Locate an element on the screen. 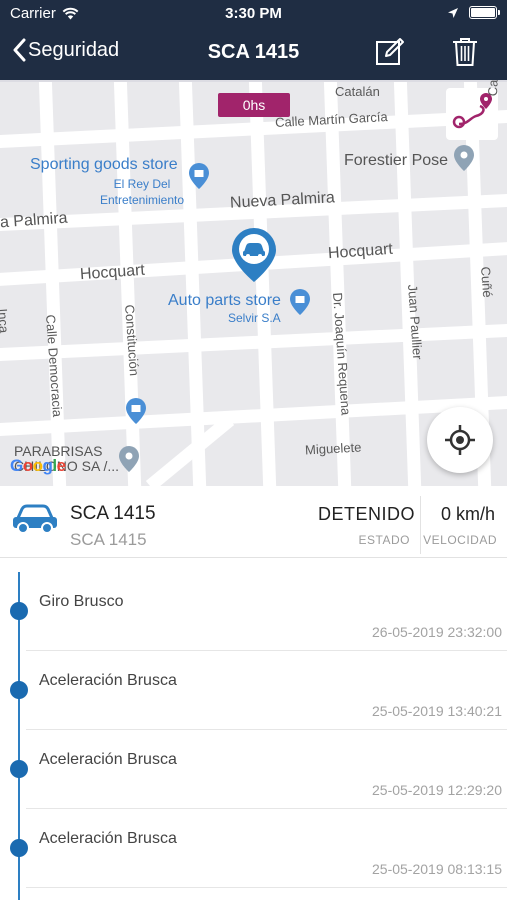  timeline-event: Giro Brusco 26-05-2019 23:32:00 is located at coordinates (253, 611).